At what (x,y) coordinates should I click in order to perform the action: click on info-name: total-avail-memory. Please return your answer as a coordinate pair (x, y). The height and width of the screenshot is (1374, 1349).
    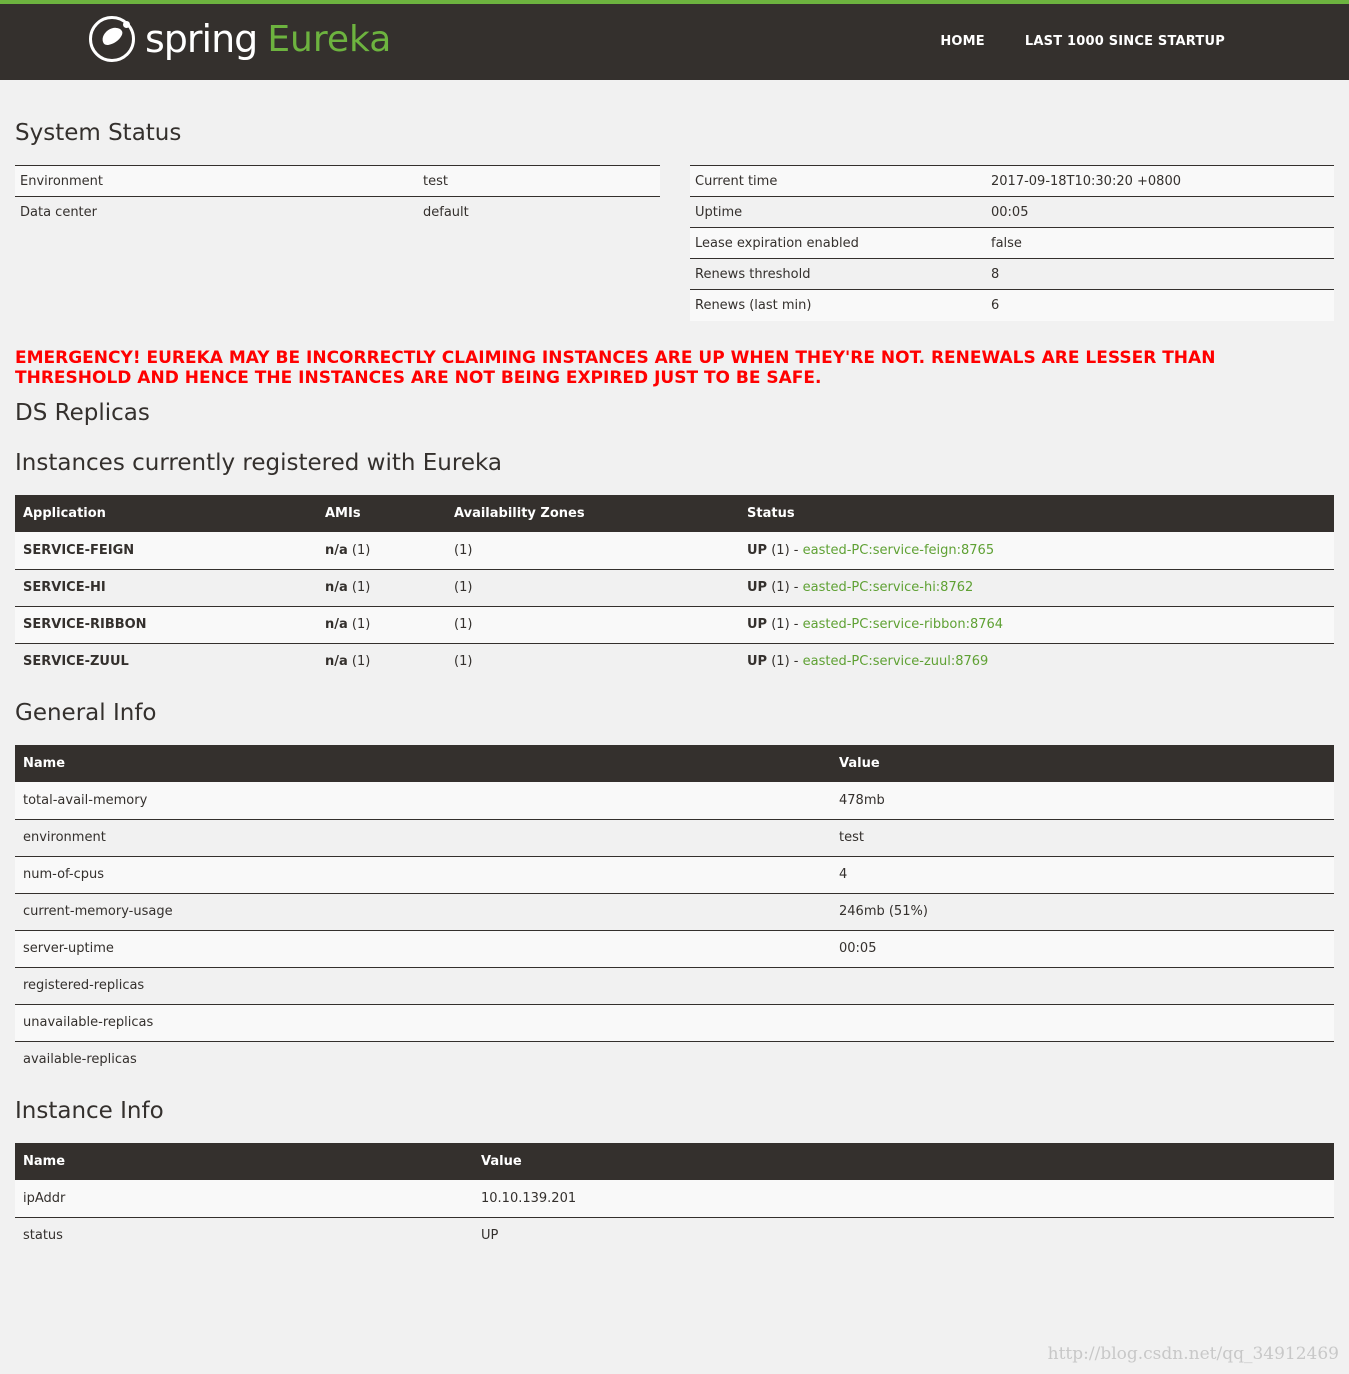
    Looking at the image, I should click on (423, 800).